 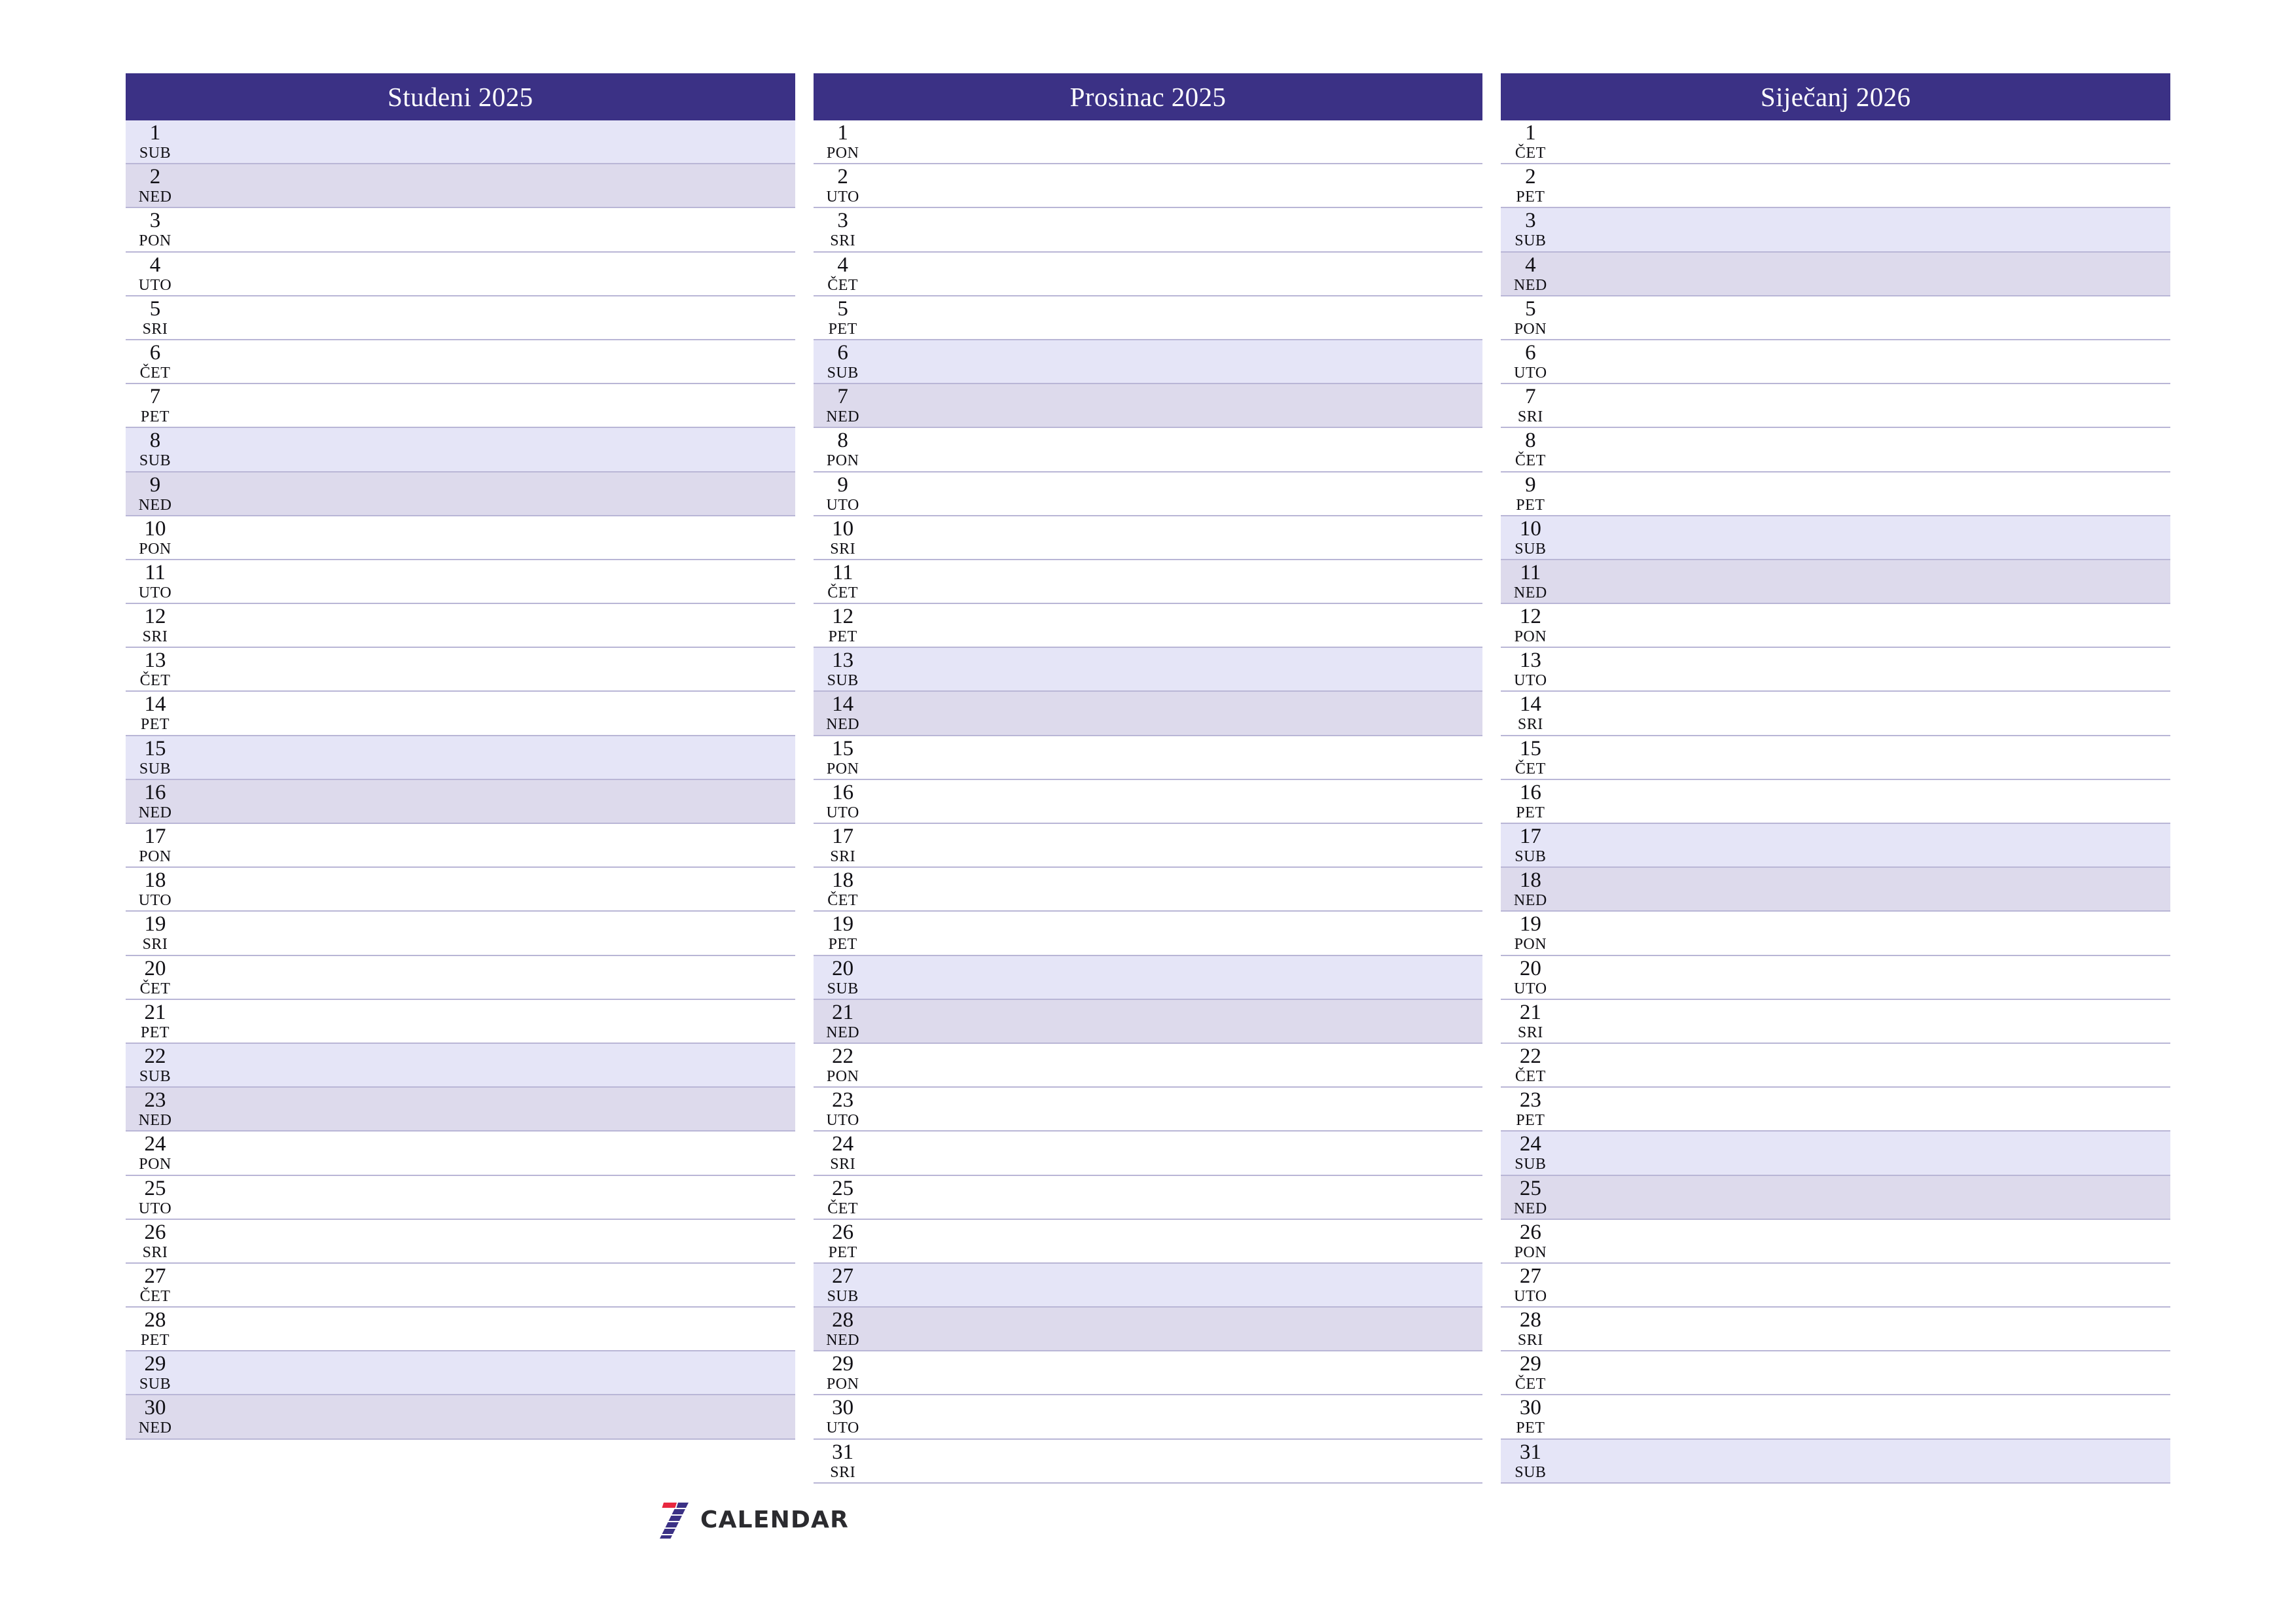 I want to click on day-row: 4 UTO, so click(x=460, y=274).